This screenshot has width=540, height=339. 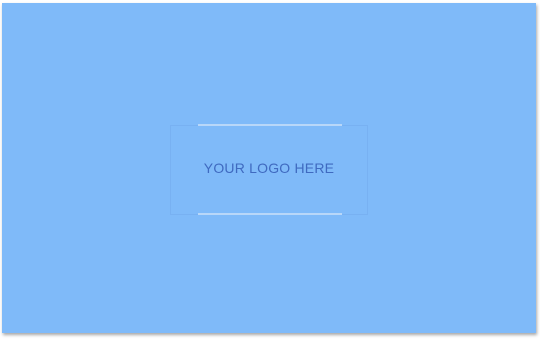 I want to click on logo-placeholder-text: YOUR LOGO HERE, so click(x=269, y=168).